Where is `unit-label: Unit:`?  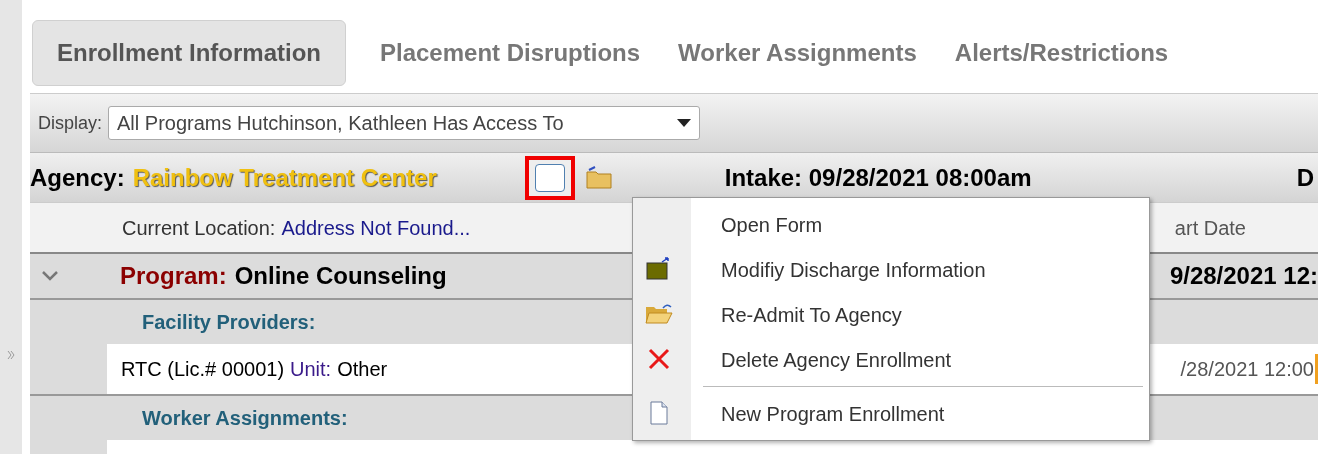
unit-label: Unit: is located at coordinates (311, 369).